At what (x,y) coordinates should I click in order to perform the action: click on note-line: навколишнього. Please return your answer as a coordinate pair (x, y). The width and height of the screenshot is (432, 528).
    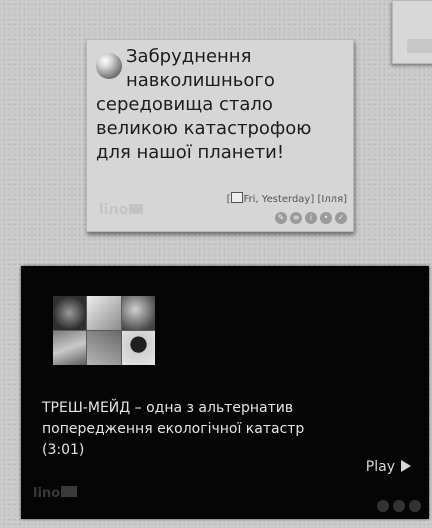
    Looking at the image, I should click on (200, 80).